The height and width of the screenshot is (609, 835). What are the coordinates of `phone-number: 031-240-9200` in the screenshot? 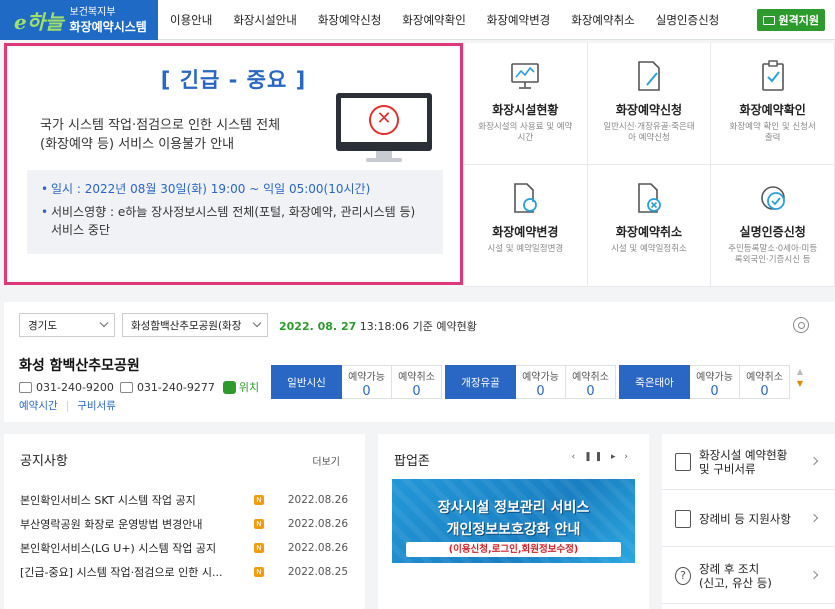 It's located at (75, 387).